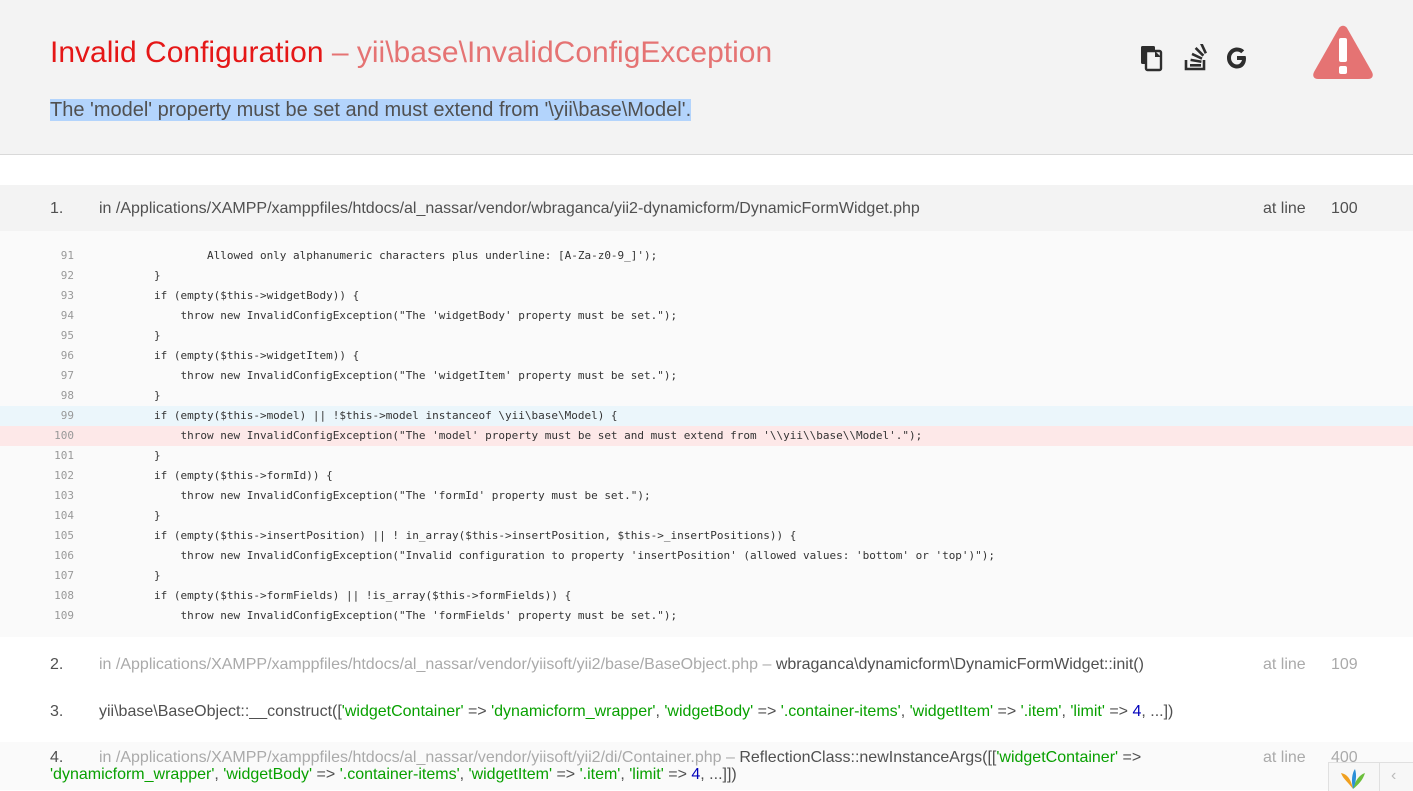 The width and height of the screenshot is (1413, 791). Describe the element at coordinates (64, 595) in the screenshot. I see `code-line-number: 108` at that location.